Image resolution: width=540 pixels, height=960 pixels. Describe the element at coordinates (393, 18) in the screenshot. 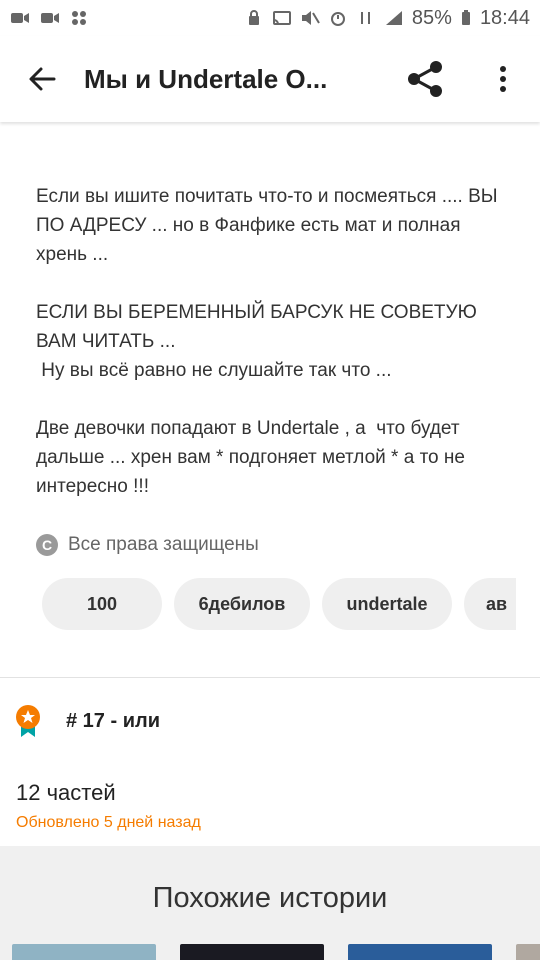

I see `signal-icon` at that location.